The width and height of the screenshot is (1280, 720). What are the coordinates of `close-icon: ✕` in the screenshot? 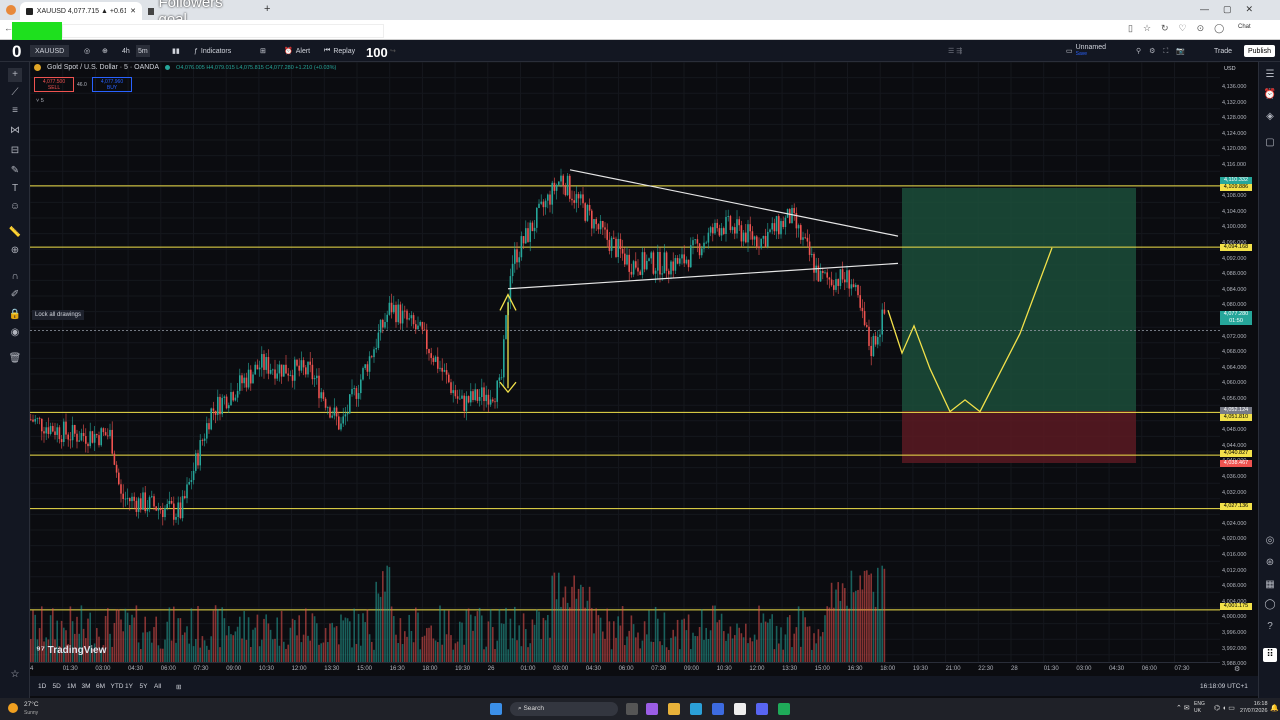 It's located at (133, 11).